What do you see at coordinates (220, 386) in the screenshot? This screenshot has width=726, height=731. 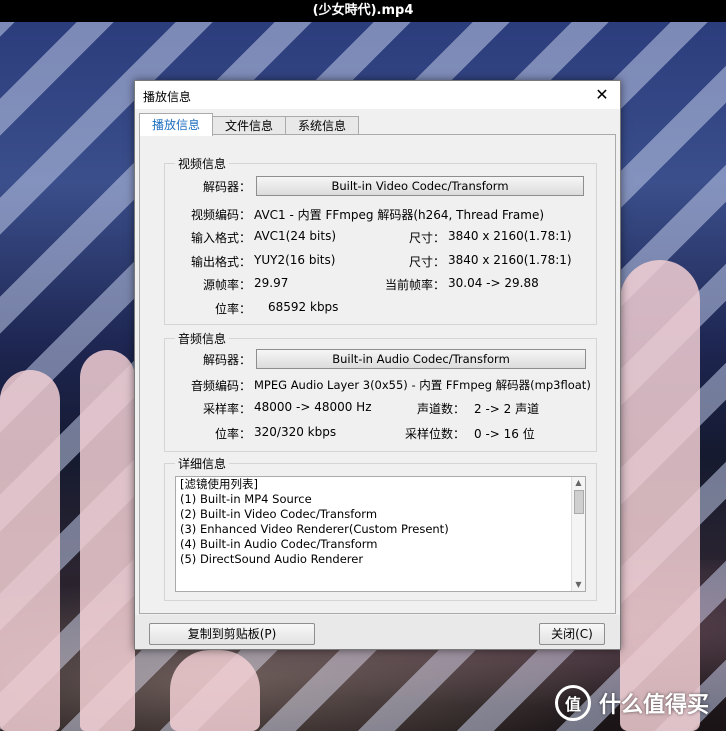 I see `audio-codec-label: 音频编码：` at bounding box center [220, 386].